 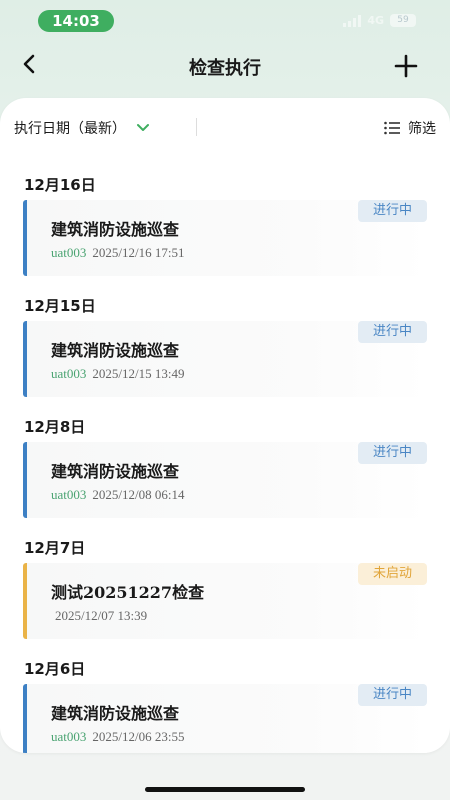 I want to click on filter-label: 筛选, so click(x=422, y=129).